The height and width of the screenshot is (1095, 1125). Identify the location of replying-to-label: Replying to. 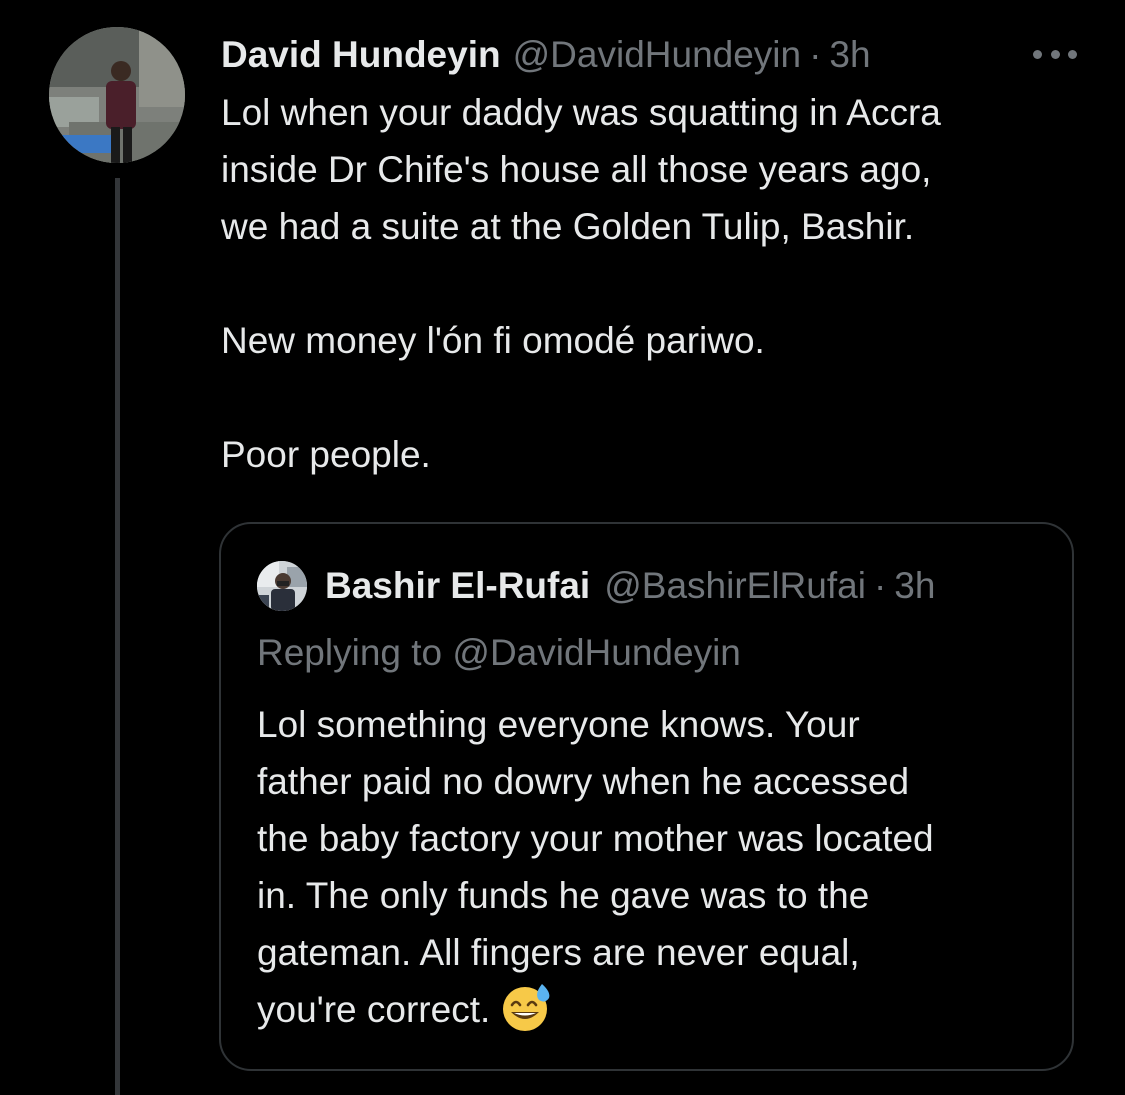
(350, 652).